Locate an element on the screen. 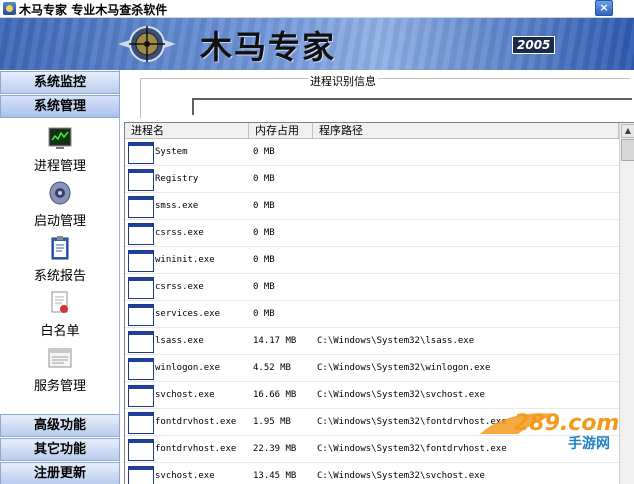  memory-cell: 14.17 MB is located at coordinates (275, 341).